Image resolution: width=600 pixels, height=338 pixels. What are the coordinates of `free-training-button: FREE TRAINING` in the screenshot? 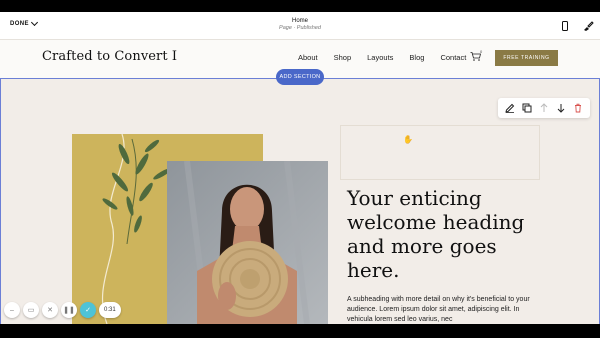 It's located at (526, 58).